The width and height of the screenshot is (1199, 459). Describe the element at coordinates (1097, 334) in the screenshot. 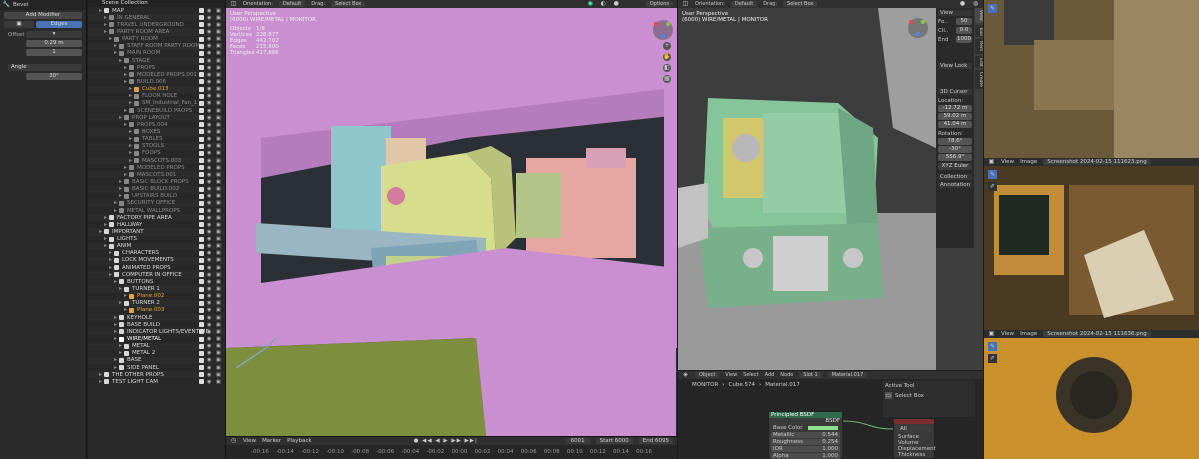

I see `image-filename: Screenshot 2024-02-15 111636.png` at that location.